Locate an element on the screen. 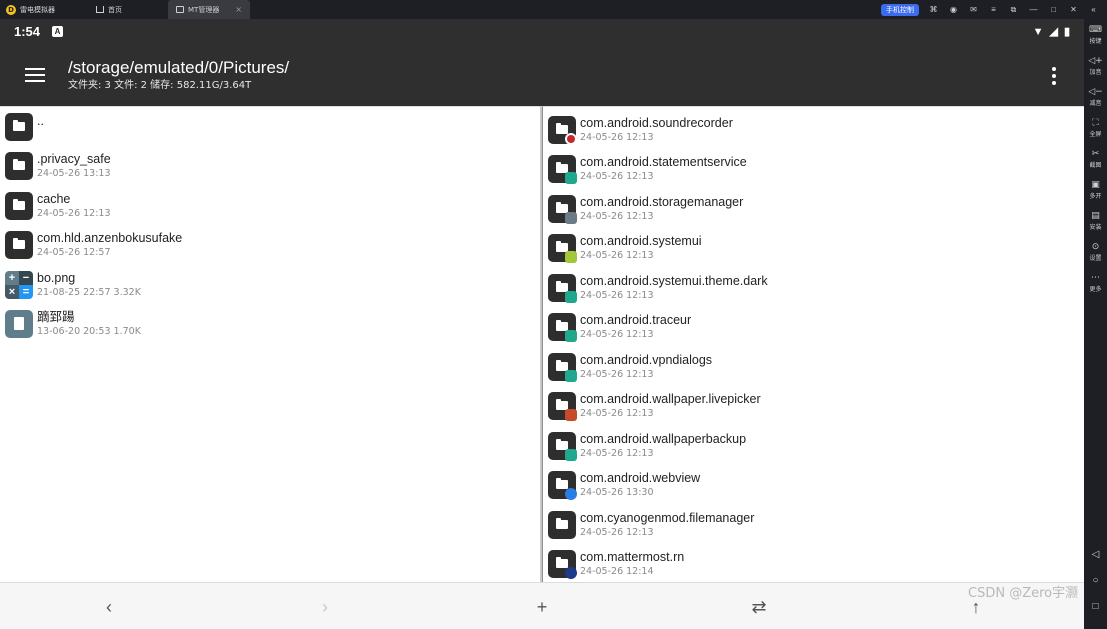 Image resolution: width=1107 pixels, height=629 pixels. volume-up-icon: ◁+ is located at coordinates (1095, 60).